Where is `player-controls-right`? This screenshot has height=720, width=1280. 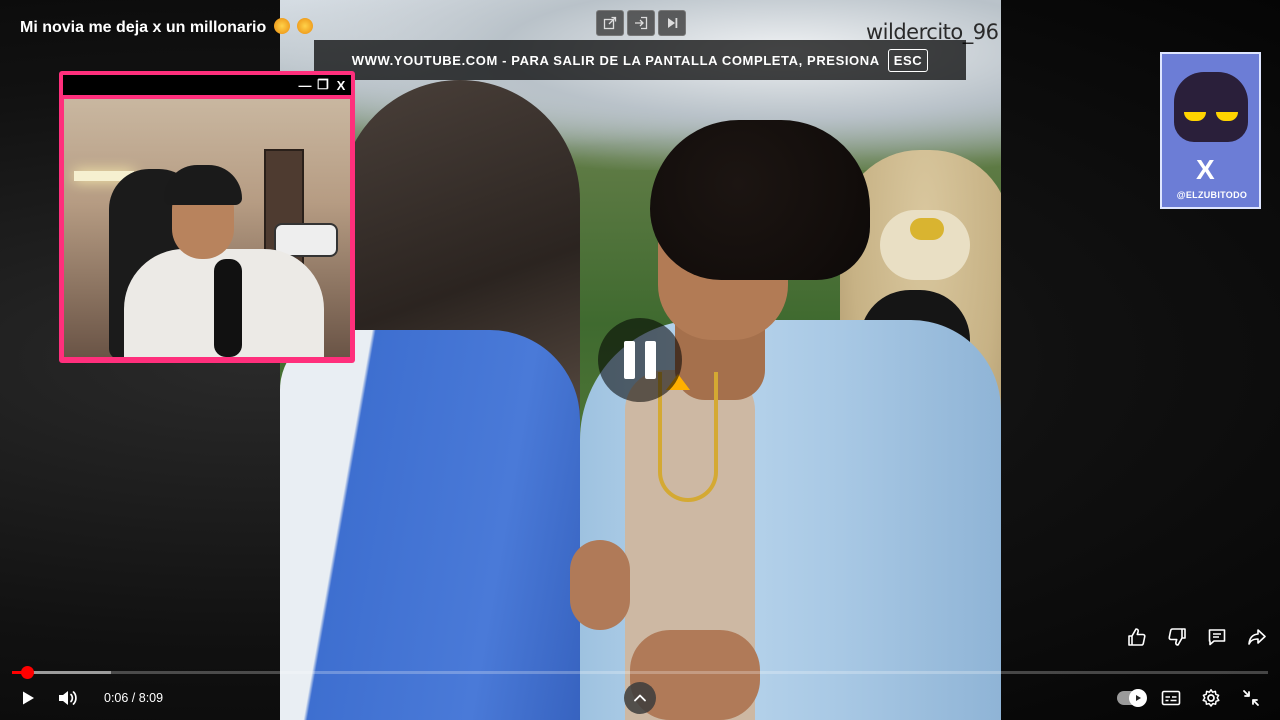 player-controls-right is located at coordinates (1191, 698).